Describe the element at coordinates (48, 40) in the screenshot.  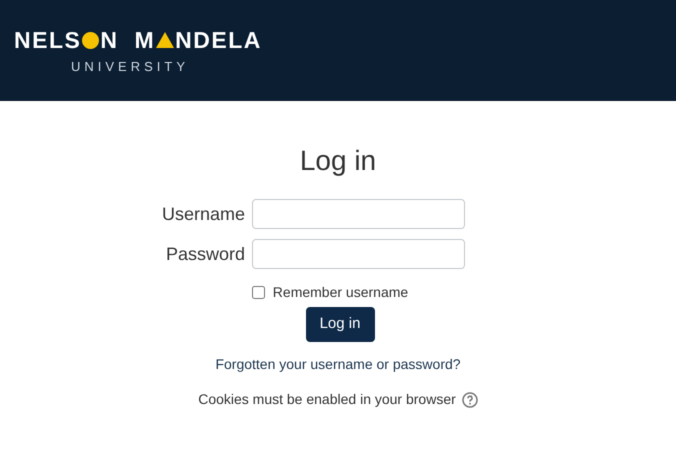
I see `logo-text: NELS` at that location.